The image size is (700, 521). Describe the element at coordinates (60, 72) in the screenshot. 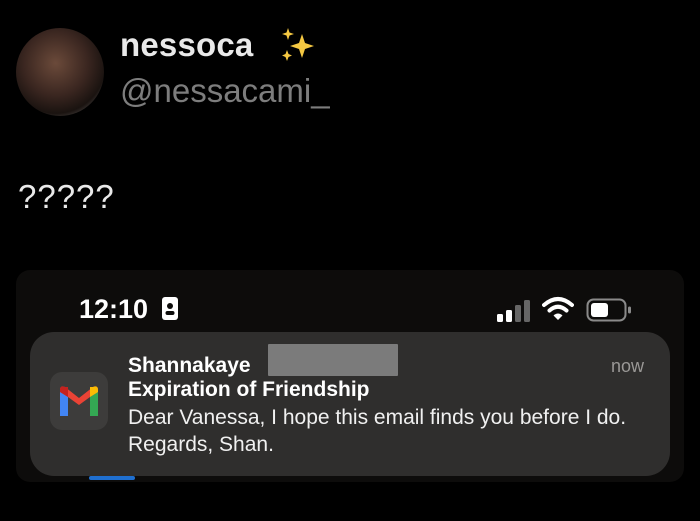

I see `avatar` at that location.